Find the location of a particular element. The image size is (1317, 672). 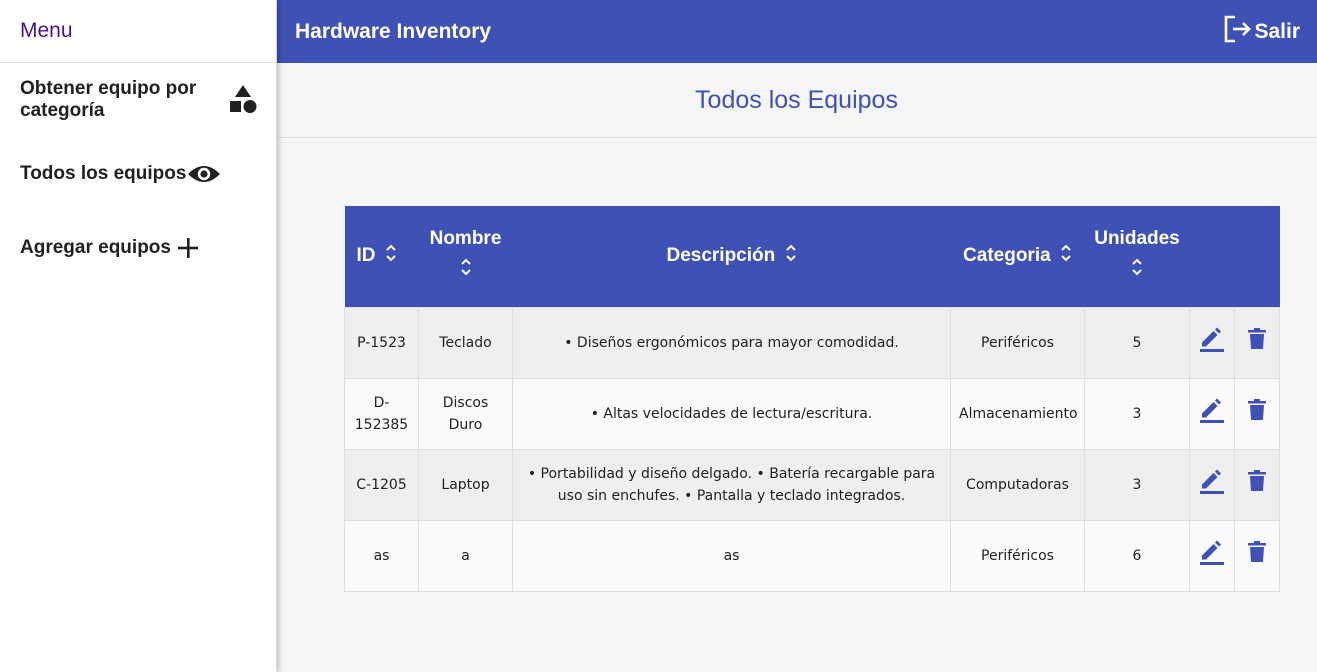

cell-nombre: a is located at coordinates (465, 555).